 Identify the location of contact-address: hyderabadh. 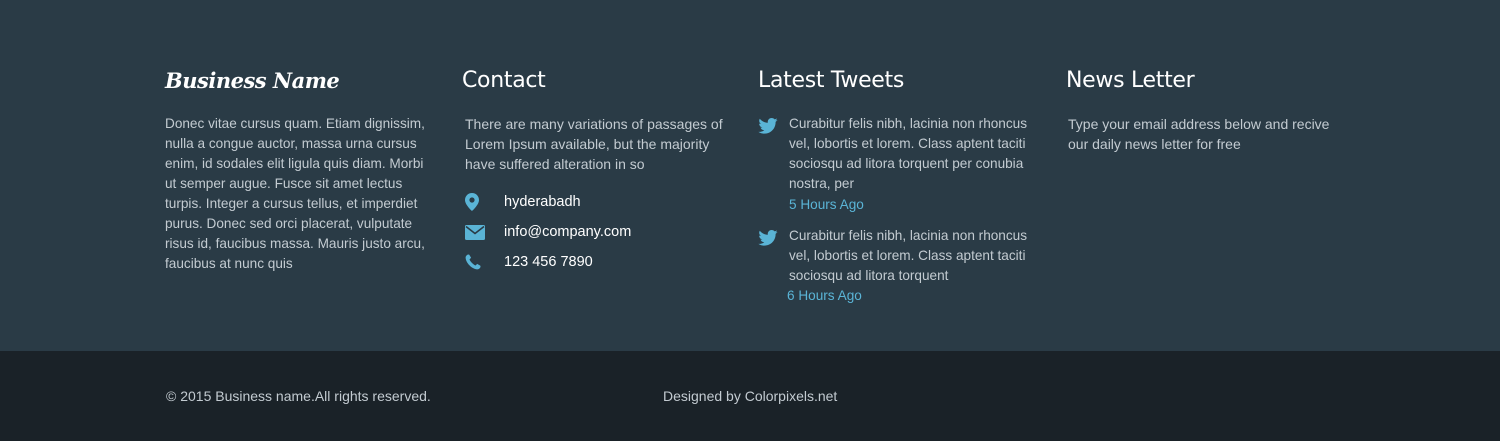
(521, 202).